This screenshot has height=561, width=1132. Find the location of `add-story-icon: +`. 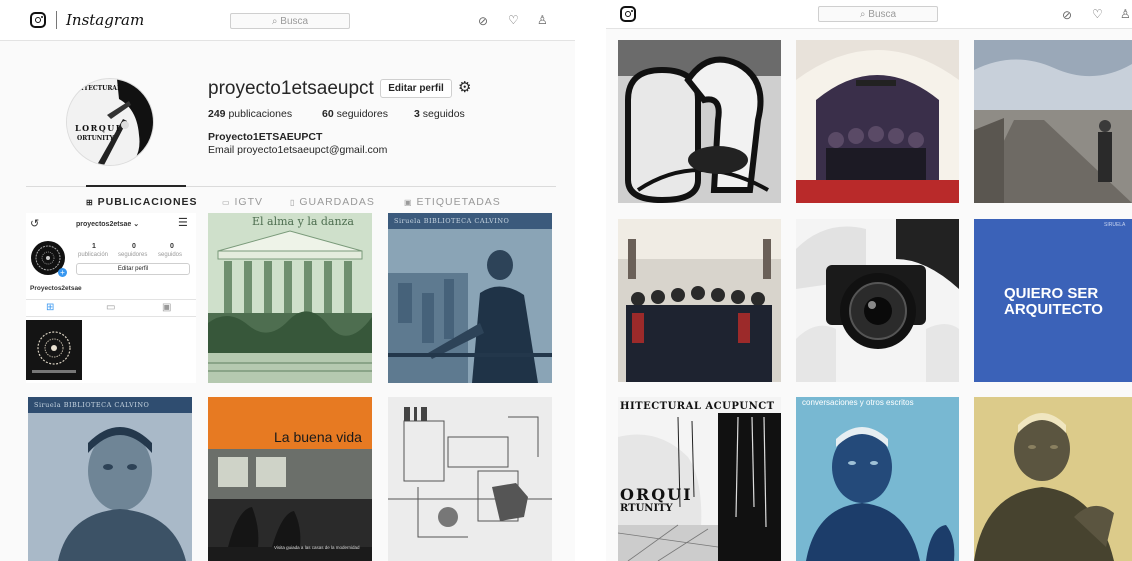

add-story-icon: + is located at coordinates (62, 272).